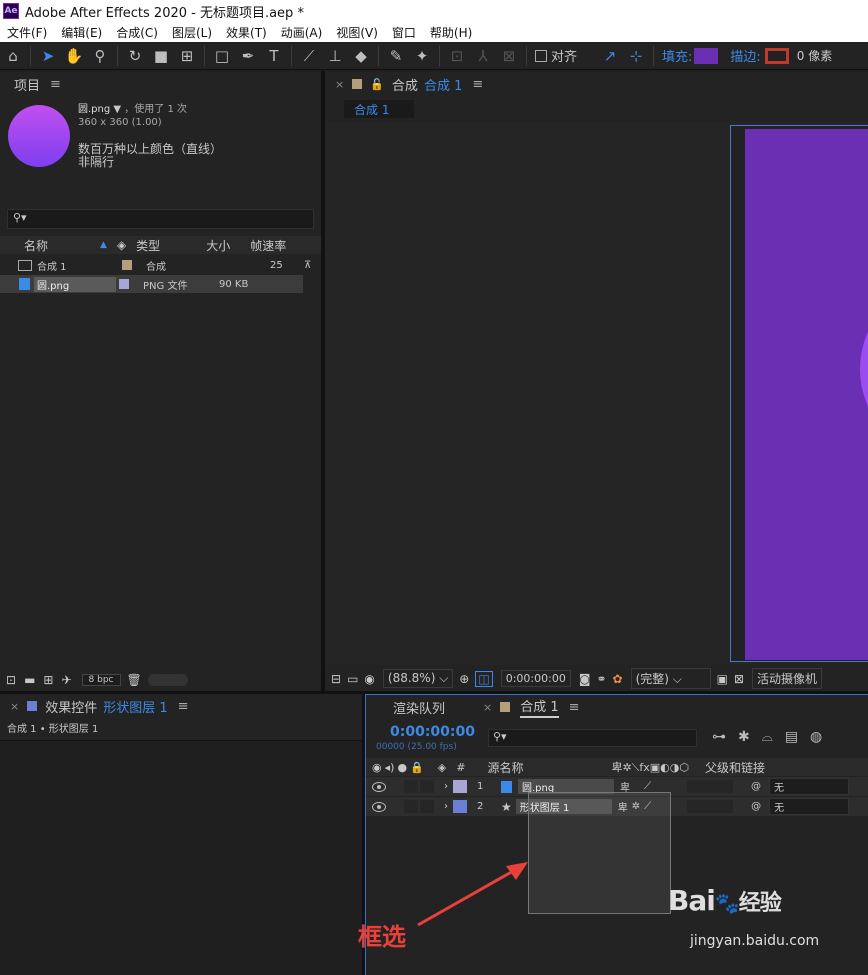  What do you see at coordinates (382, 937) in the screenshot?
I see `annotation-label: 框选` at bounding box center [382, 937].